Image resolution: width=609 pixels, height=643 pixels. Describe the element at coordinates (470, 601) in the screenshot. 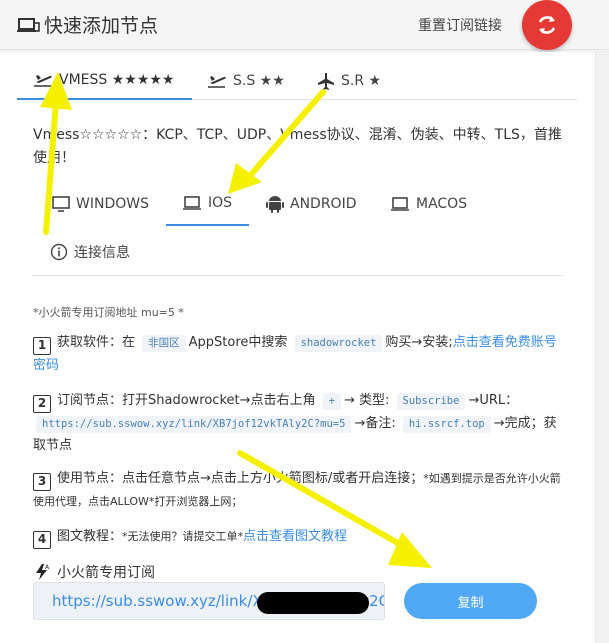

I see `copy-button: 复制` at that location.